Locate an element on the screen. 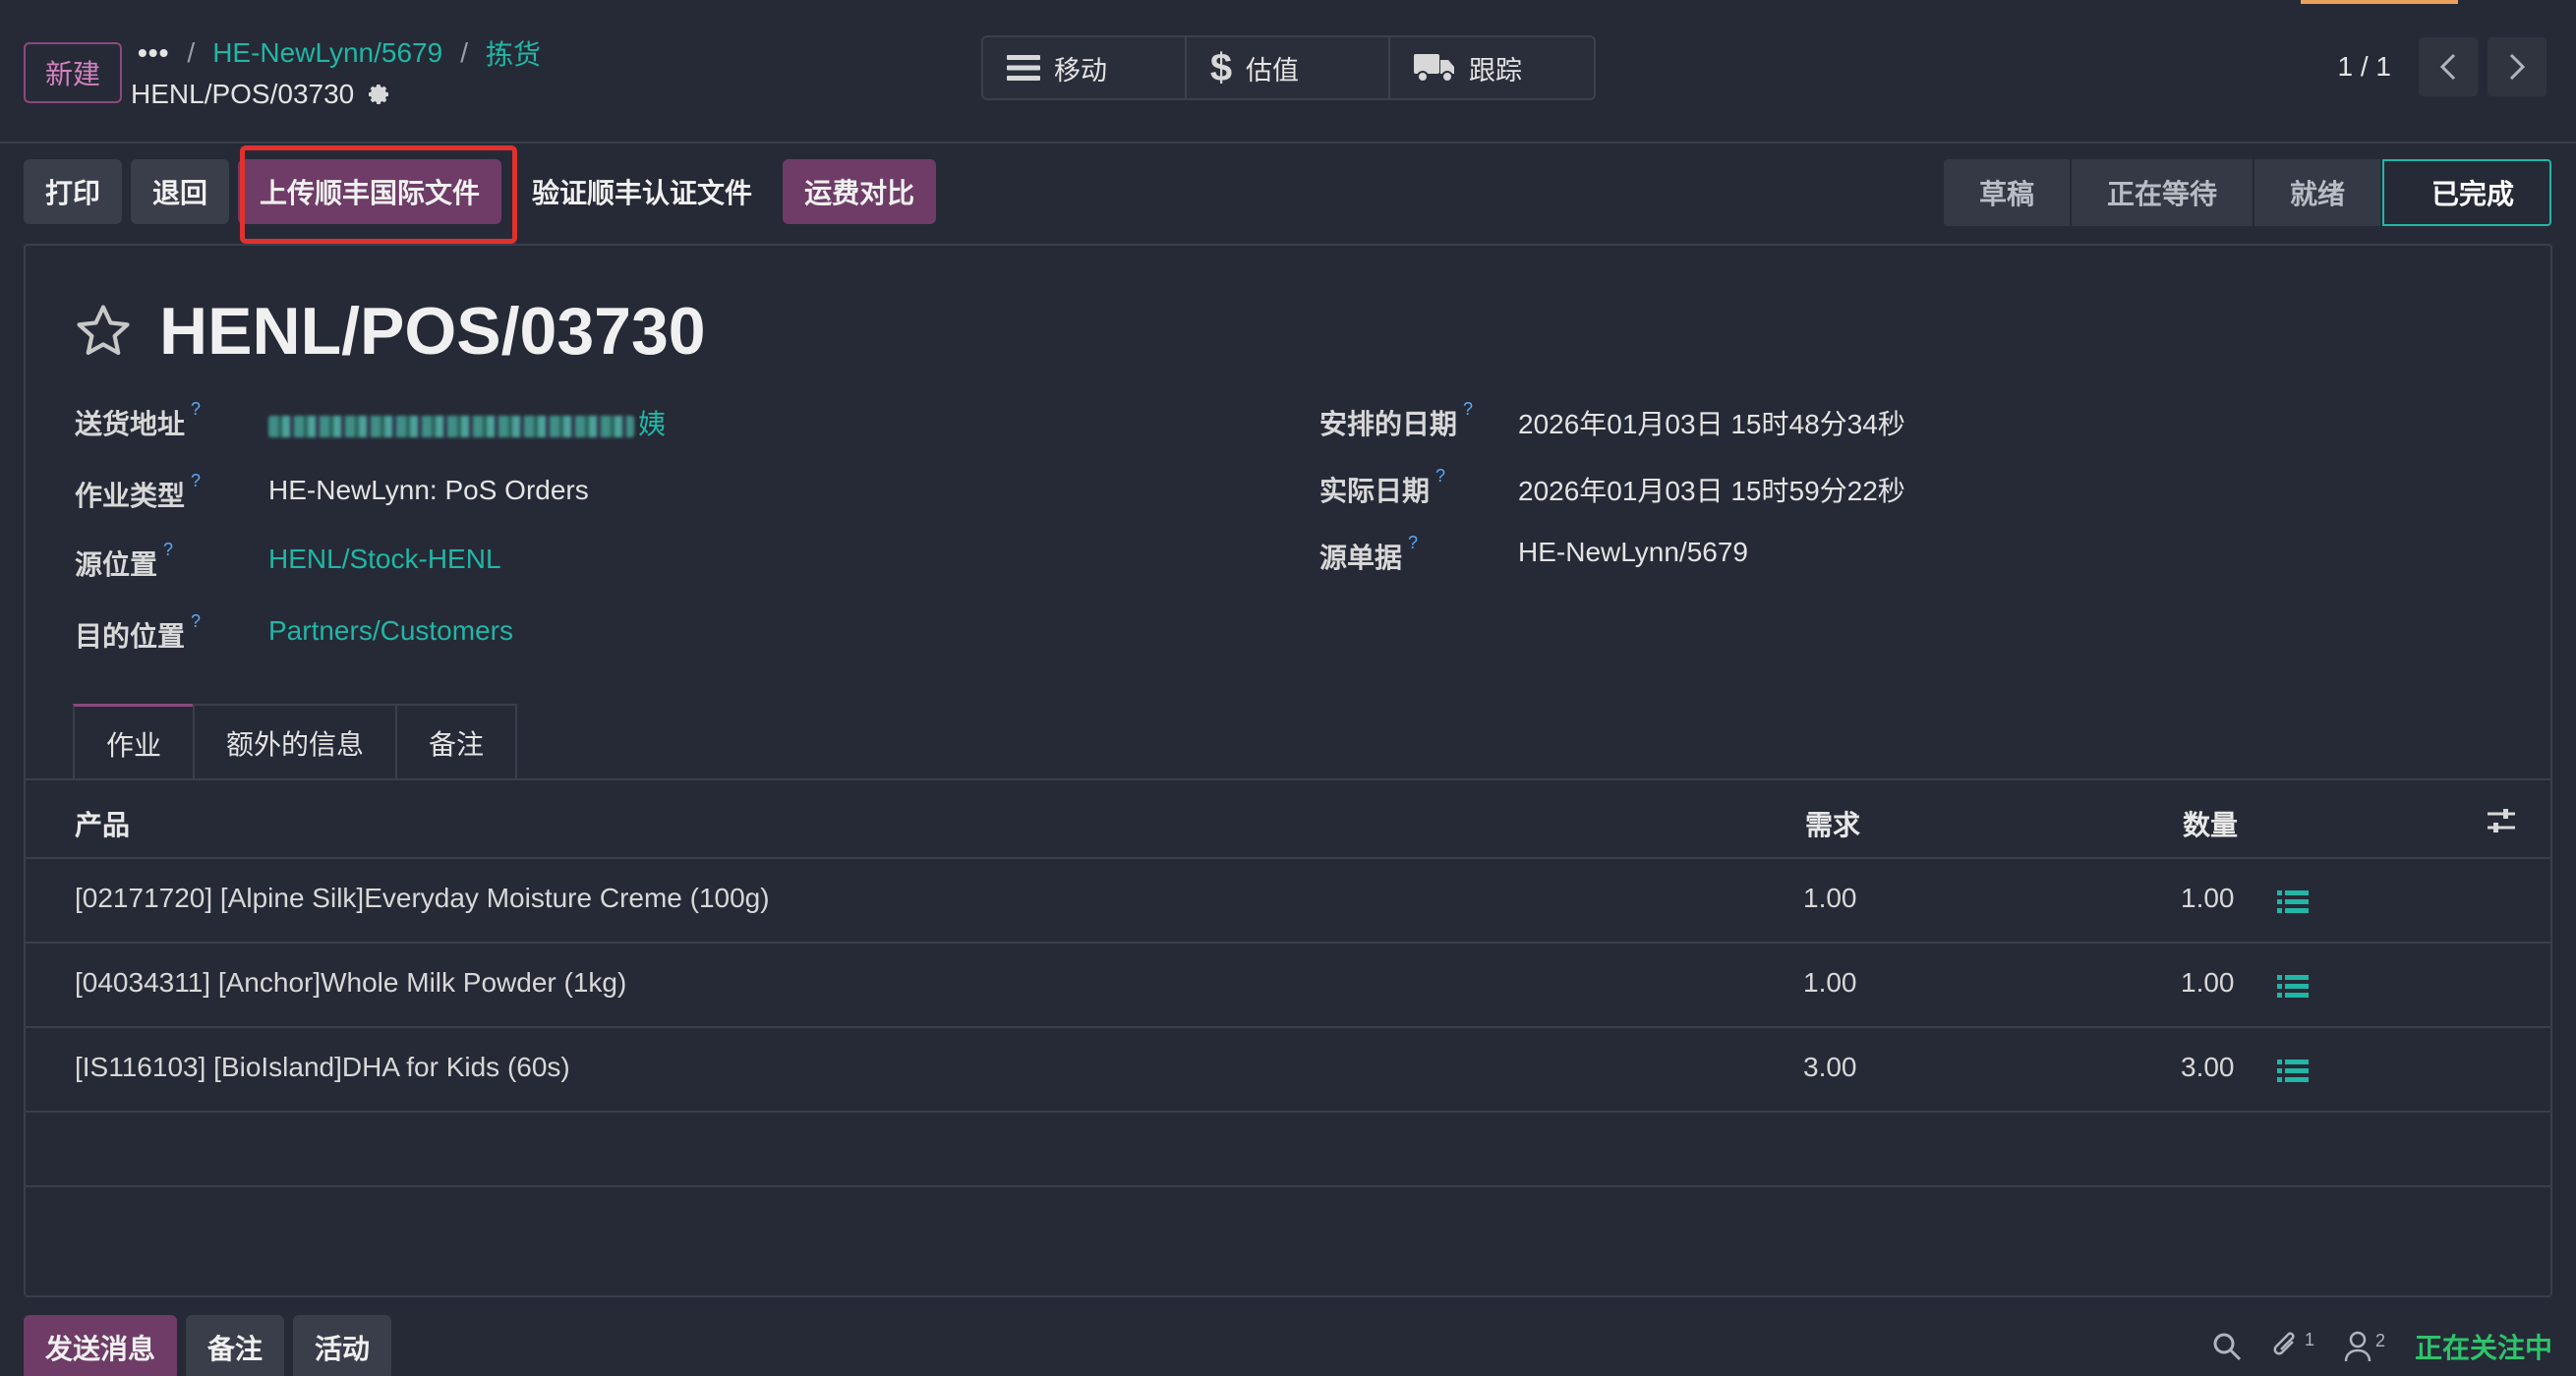  product-cell: [IS116103] [BioIsland]DHA for Kids (60s) is located at coordinates (322, 1067).